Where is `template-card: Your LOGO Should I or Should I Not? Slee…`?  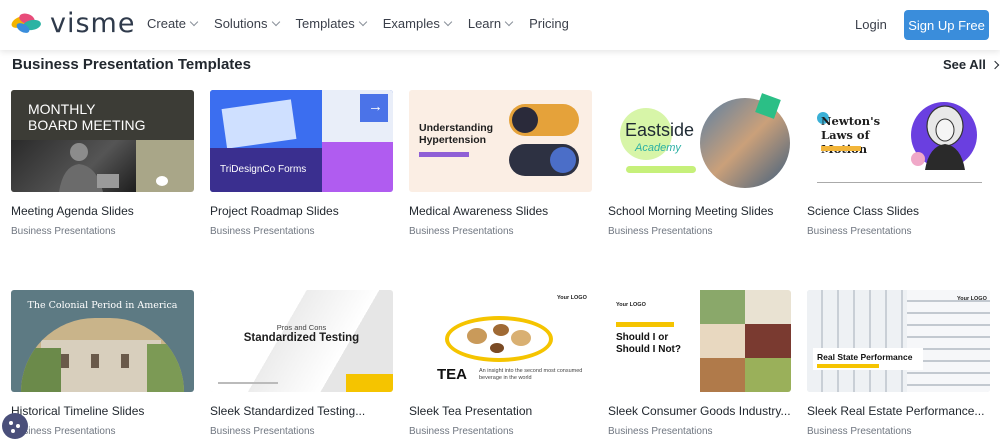
template-card: Your LOGO Should I or Should I Not? Slee… is located at coordinates (699, 363).